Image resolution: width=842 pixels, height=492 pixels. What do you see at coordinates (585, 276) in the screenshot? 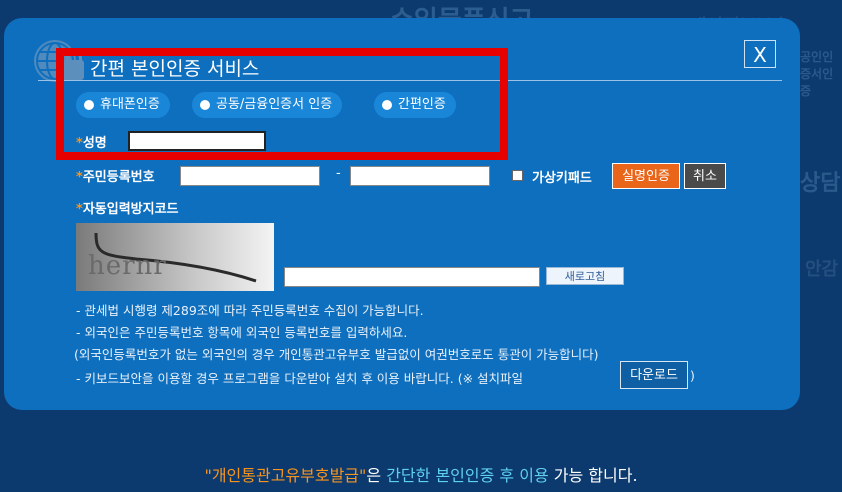
I see `refresh-button: 새로고침` at bounding box center [585, 276].